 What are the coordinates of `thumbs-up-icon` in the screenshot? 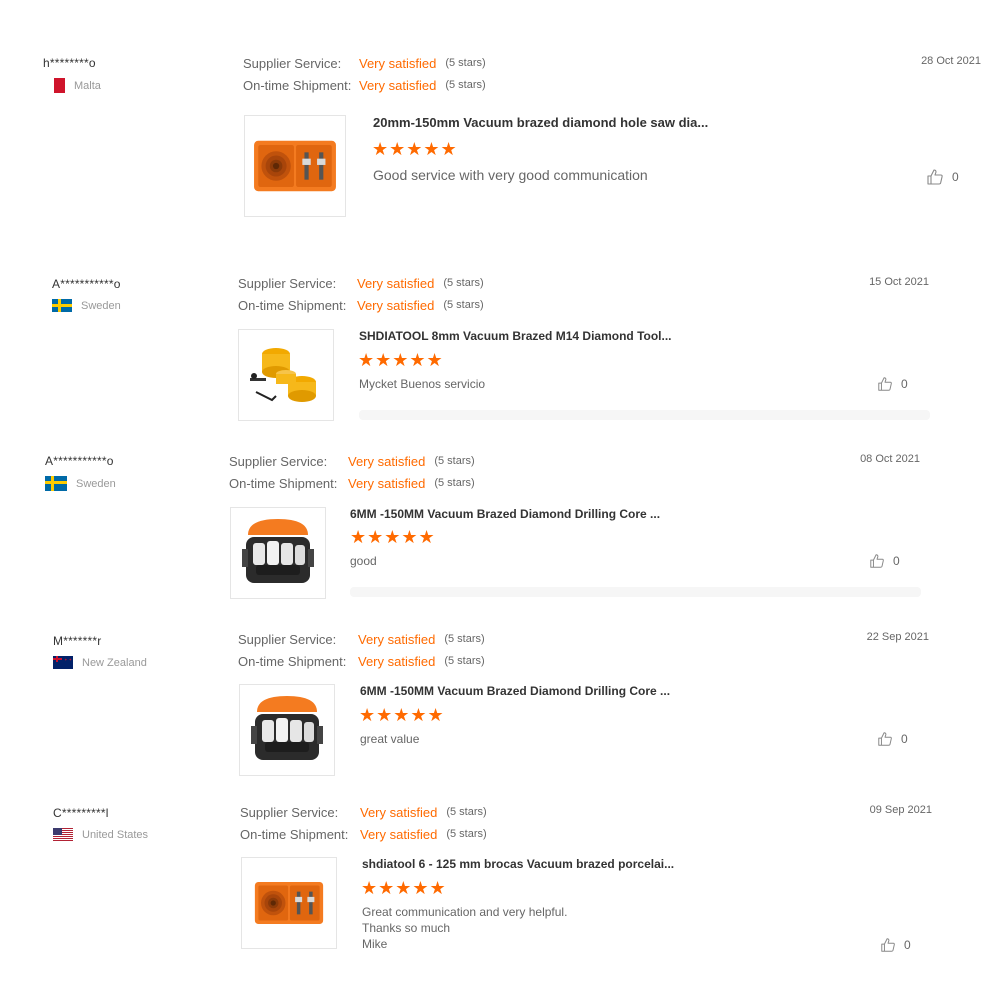 It's located at (888, 945).